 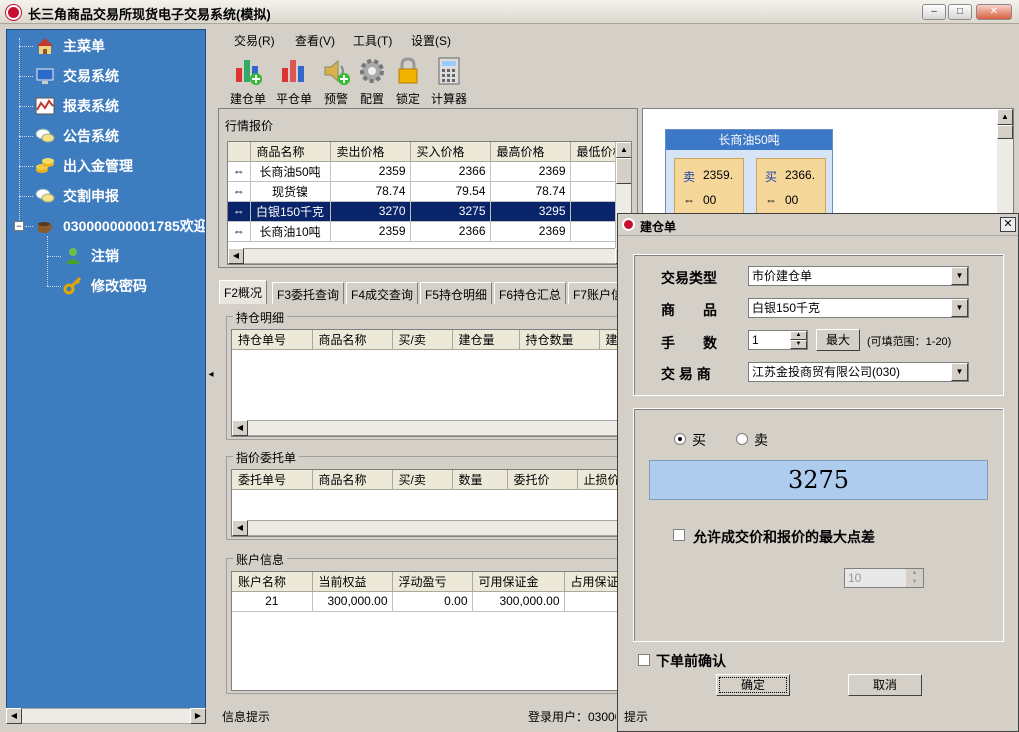 What do you see at coordinates (480, 480) in the screenshot?
I see `col-qty: 数量` at bounding box center [480, 480].